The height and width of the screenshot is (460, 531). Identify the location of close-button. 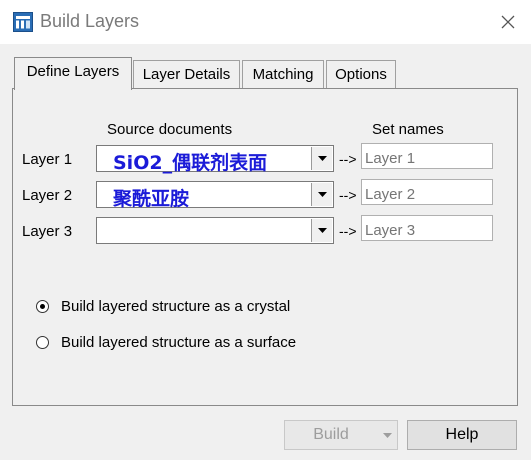
(508, 22).